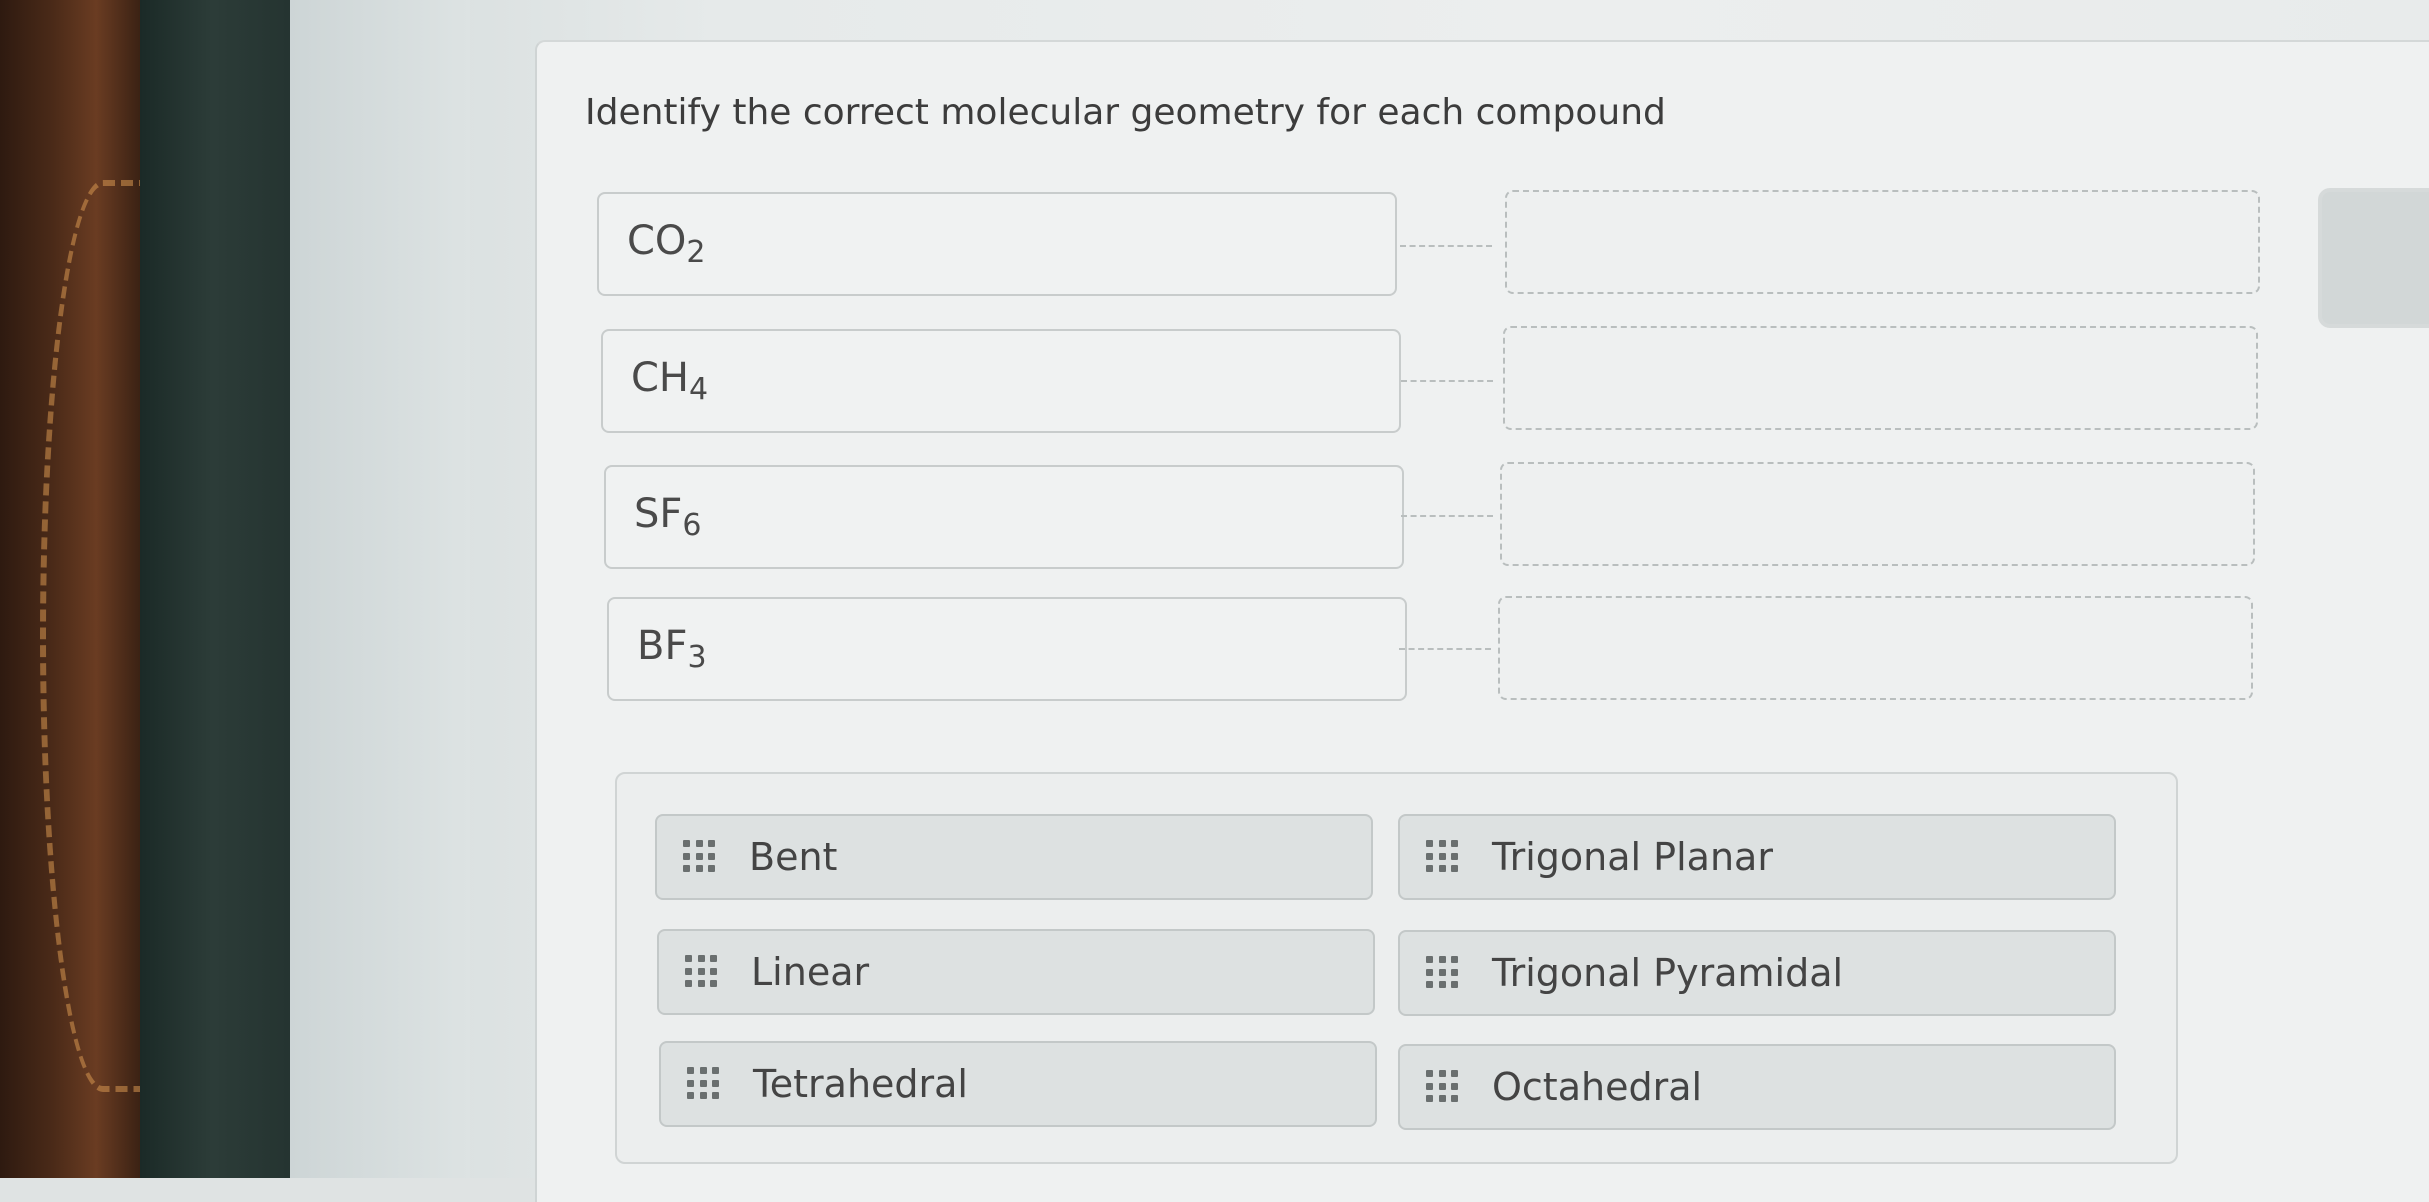 Image resolution: width=2429 pixels, height=1202 pixels. What do you see at coordinates (666, 244) in the screenshot?
I see `compound-formula: CO2` at bounding box center [666, 244].